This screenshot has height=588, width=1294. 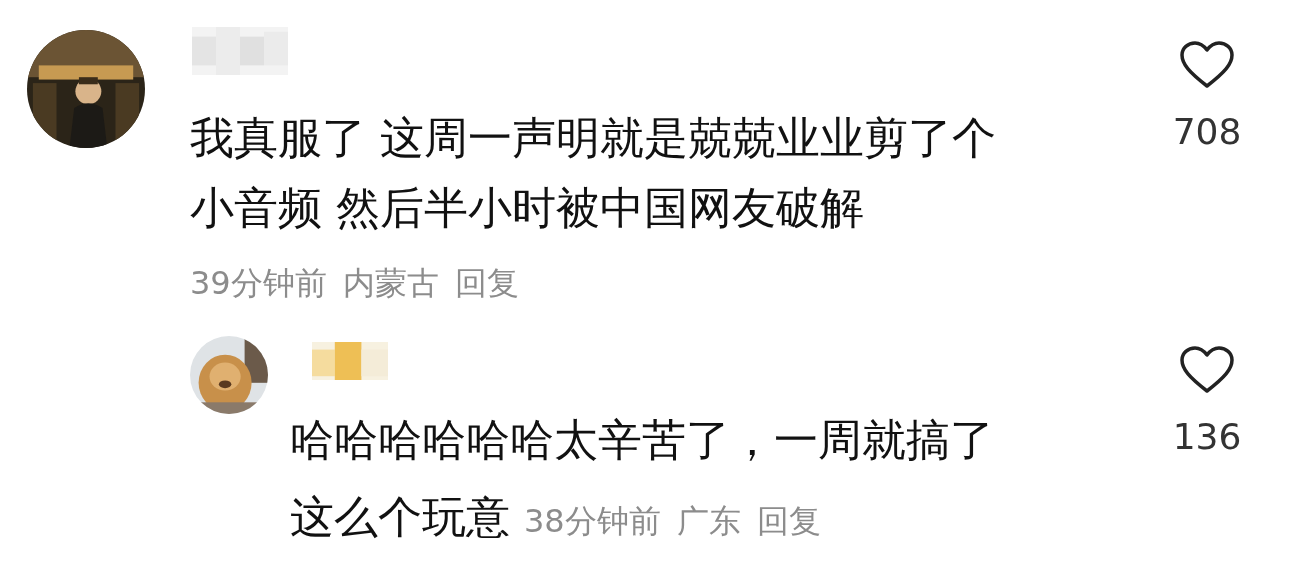 I want to click on location: 内蒙古, so click(x=390, y=283).